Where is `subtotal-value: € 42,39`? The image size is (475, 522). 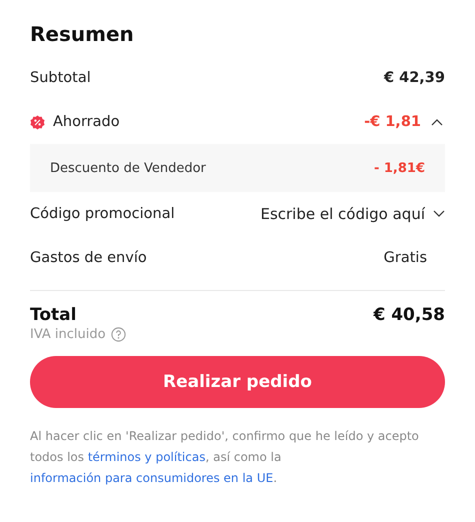
subtotal-value: € 42,39 is located at coordinates (414, 78).